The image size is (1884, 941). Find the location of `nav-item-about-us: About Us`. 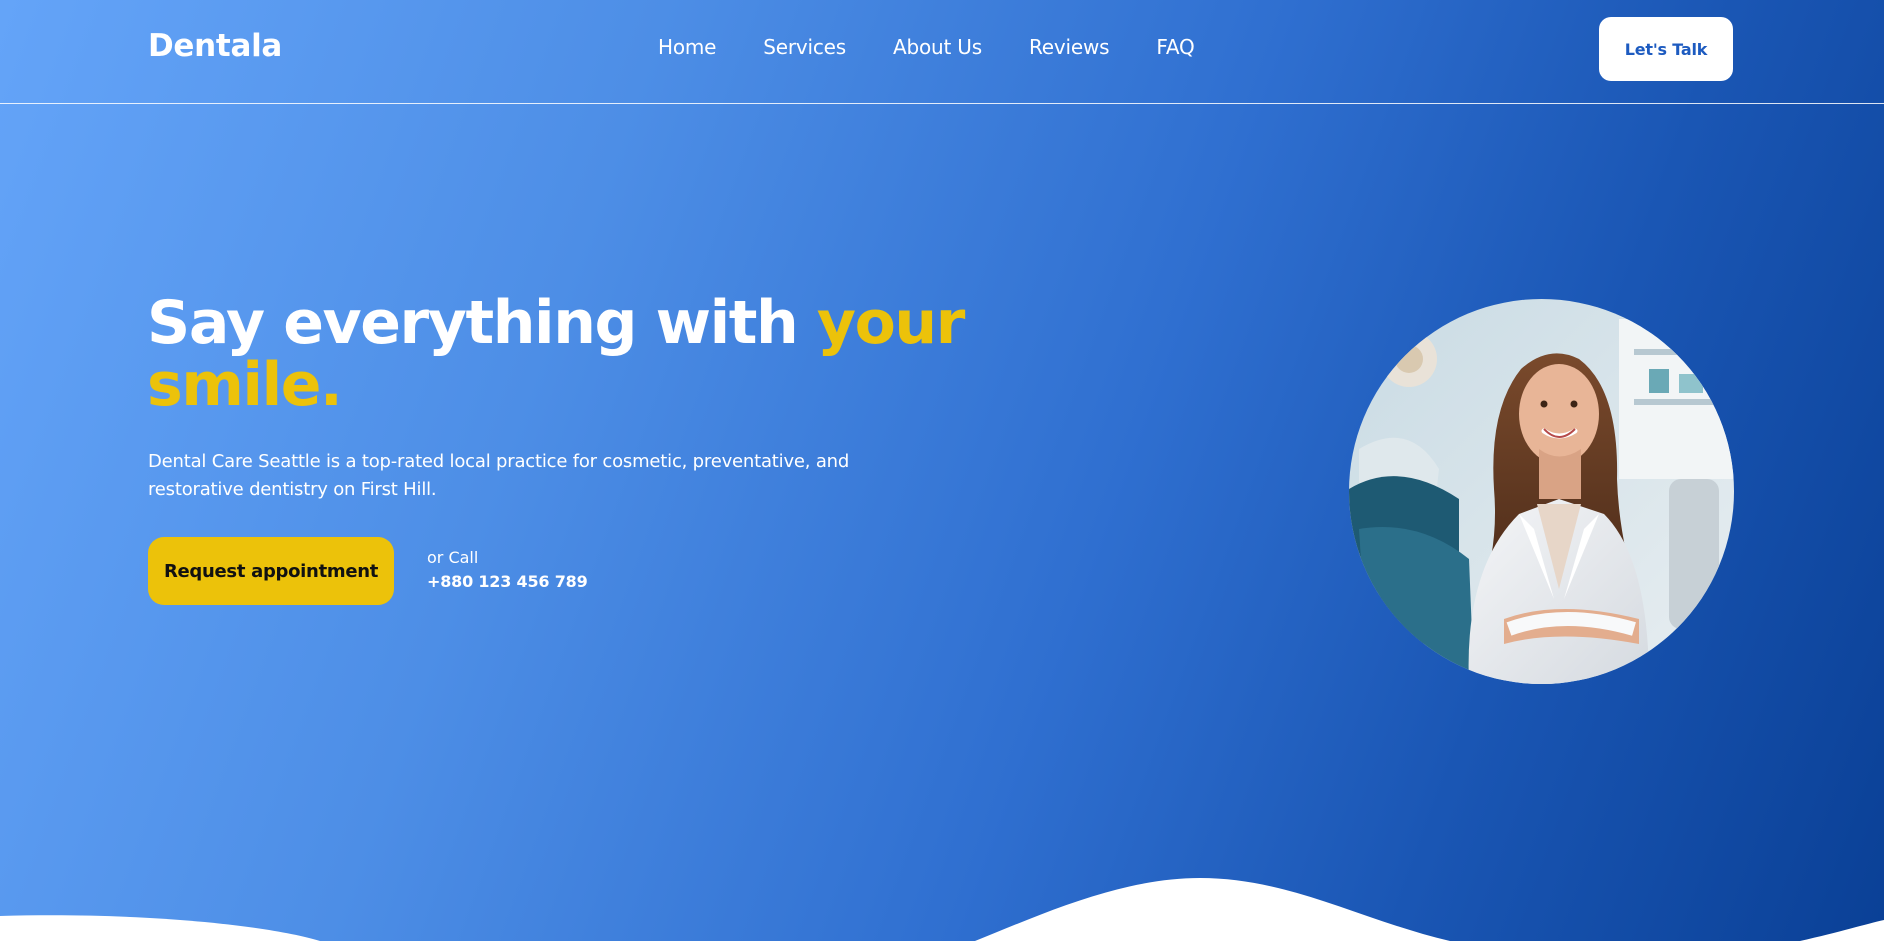

nav-item-about-us: About Us is located at coordinates (937, 47).